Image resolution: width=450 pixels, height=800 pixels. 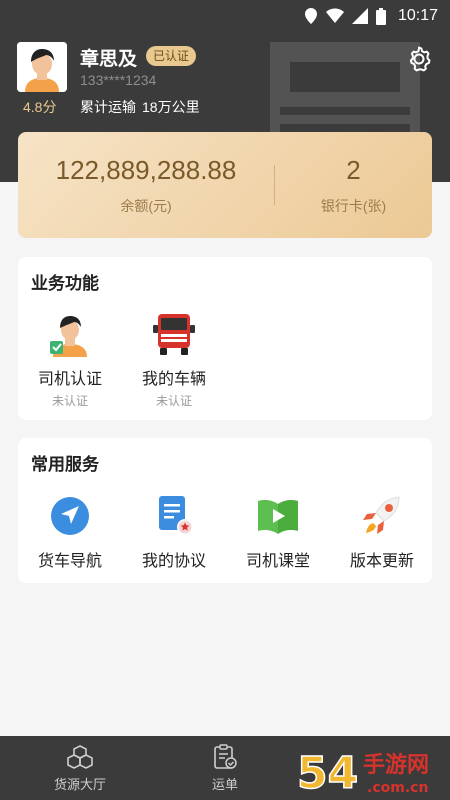 What do you see at coordinates (396, 765) in the screenshot?
I see `watermark-text: 手游网` at bounding box center [396, 765].